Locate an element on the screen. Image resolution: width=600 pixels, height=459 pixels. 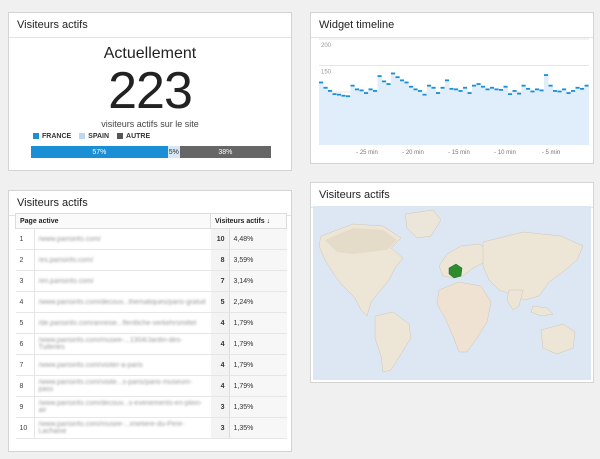
visitor-percent: 2,24% is located at coordinates (258, 302).